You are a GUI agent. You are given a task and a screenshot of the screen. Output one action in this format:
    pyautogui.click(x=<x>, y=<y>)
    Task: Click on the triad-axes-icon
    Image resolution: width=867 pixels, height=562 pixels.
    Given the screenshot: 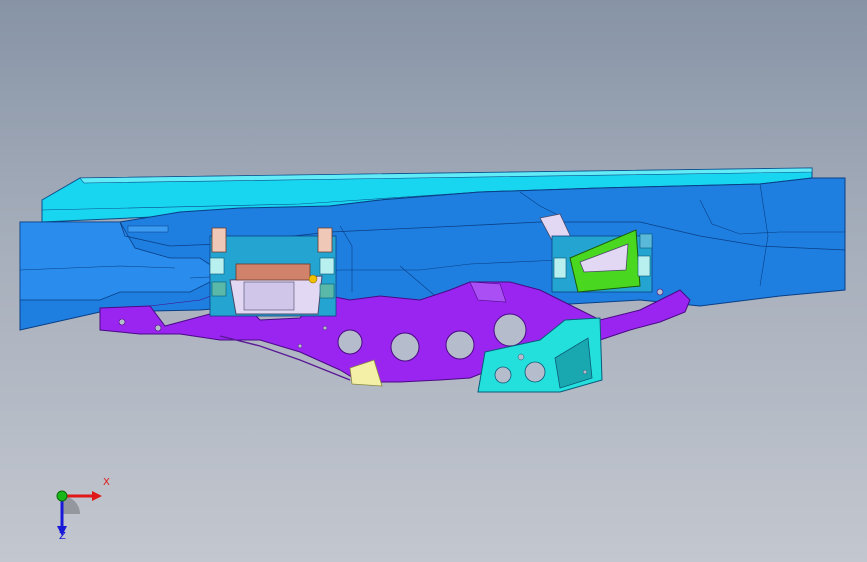 What is the action you would take?
    pyautogui.click(x=79, y=513)
    